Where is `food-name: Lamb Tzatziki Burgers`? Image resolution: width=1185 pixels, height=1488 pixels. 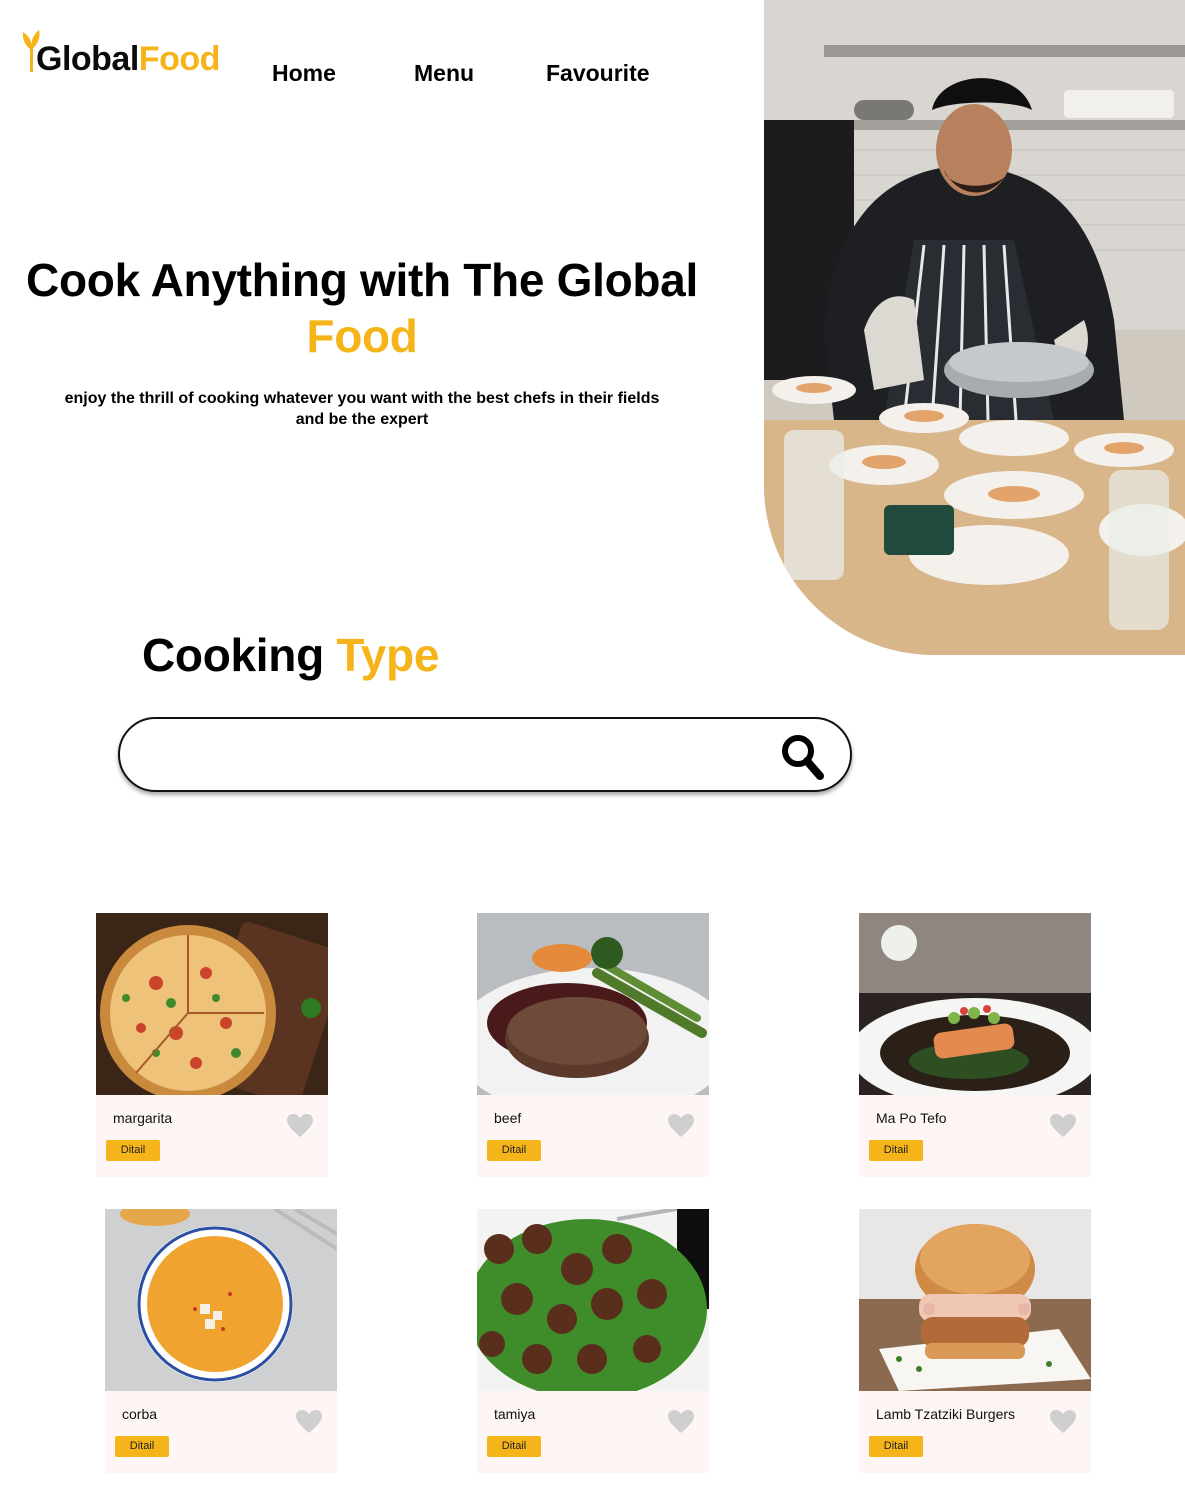
food-name: Lamb Tzatziki Burgers is located at coordinates (946, 1414).